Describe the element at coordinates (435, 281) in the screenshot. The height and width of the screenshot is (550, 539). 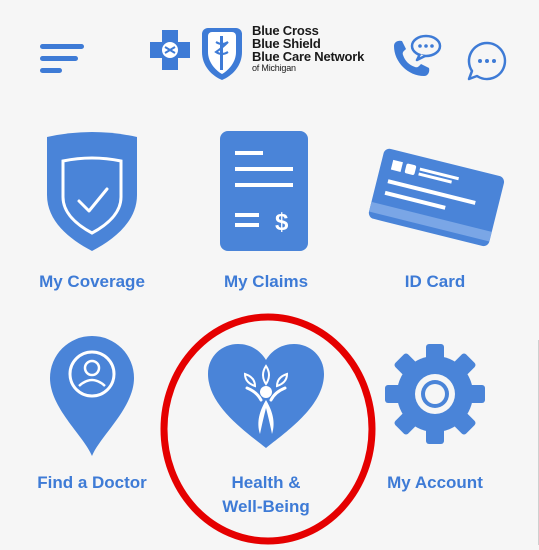
I see `tile-label: ID Card` at that location.